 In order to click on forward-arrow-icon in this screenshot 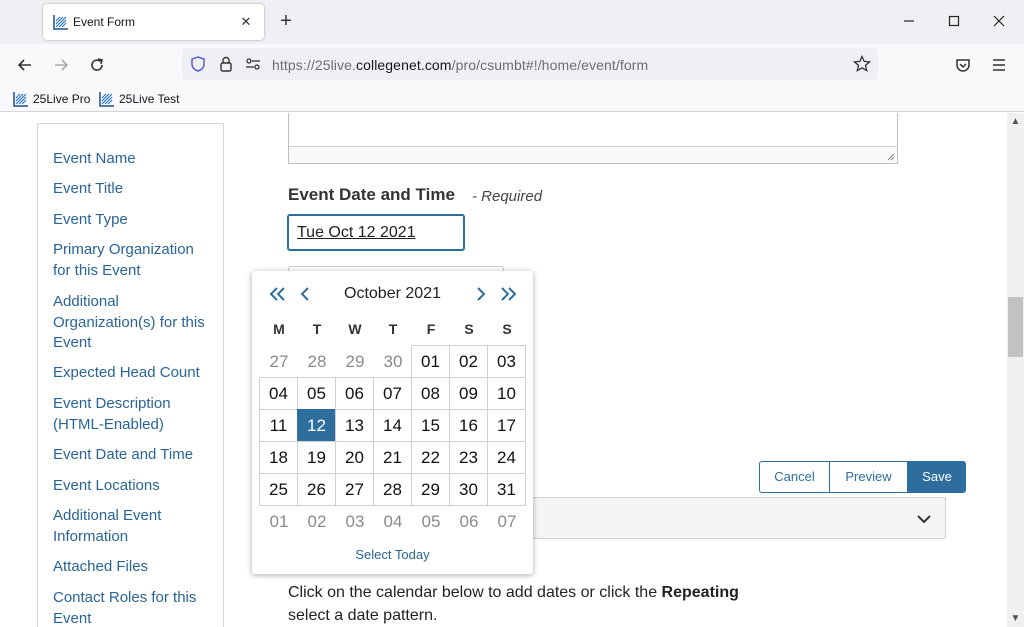, I will do `click(61, 65)`.